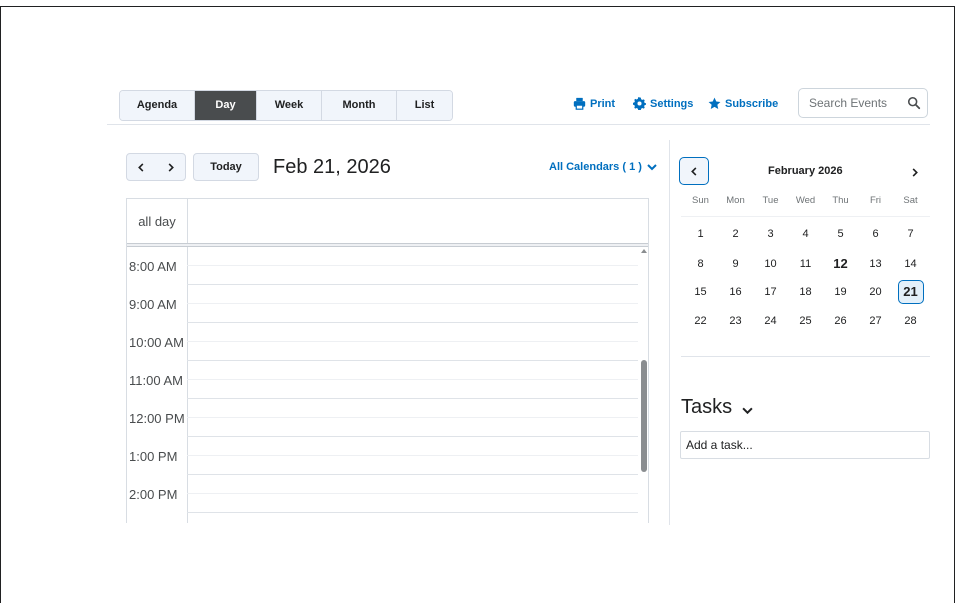 The height and width of the screenshot is (605, 958). I want to click on mini-calendar-day: 17, so click(770, 292).